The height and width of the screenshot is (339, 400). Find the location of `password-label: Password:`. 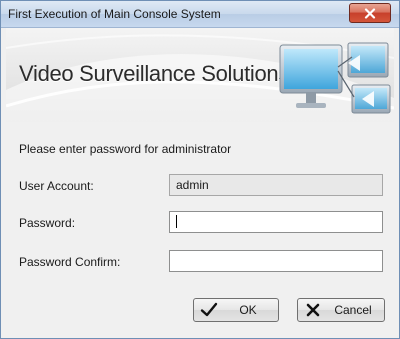

password-label: Password: is located at coordinates (47, 223).